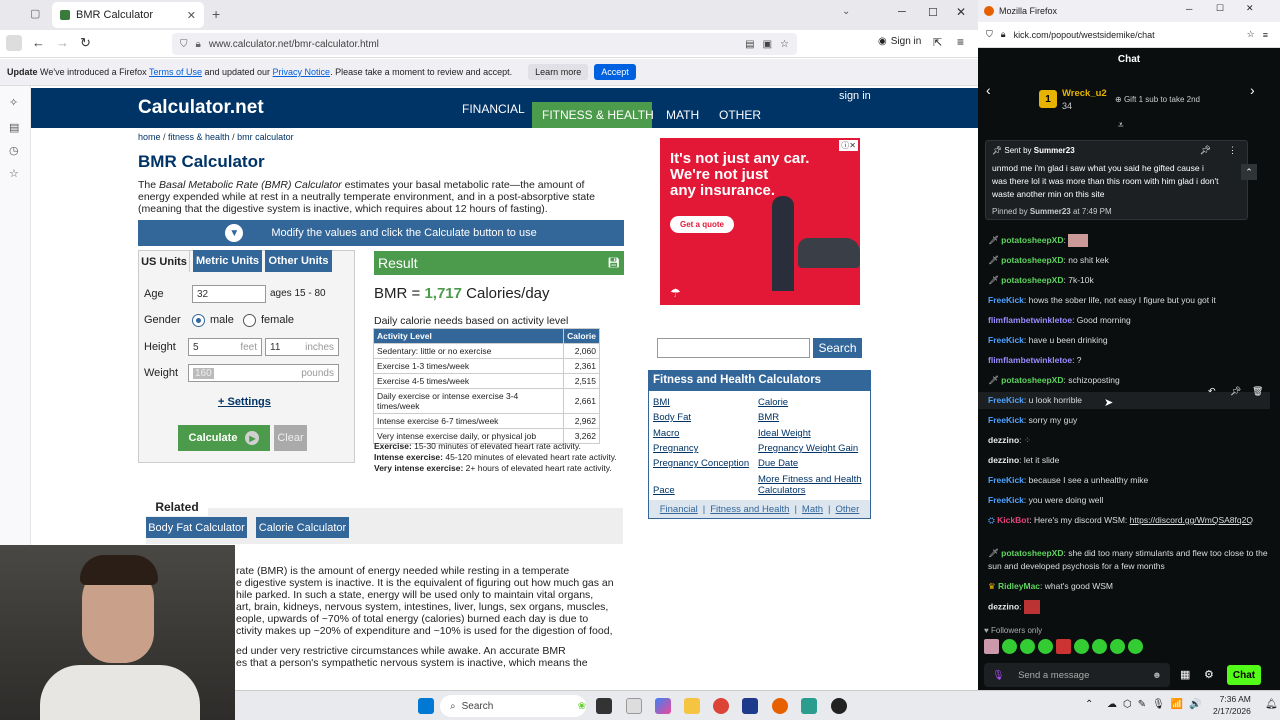  What do you see at coordinates (15, 173) in the screenshot?
I see `bookmarks-icon: ☆` at bounding box center [15, 173].